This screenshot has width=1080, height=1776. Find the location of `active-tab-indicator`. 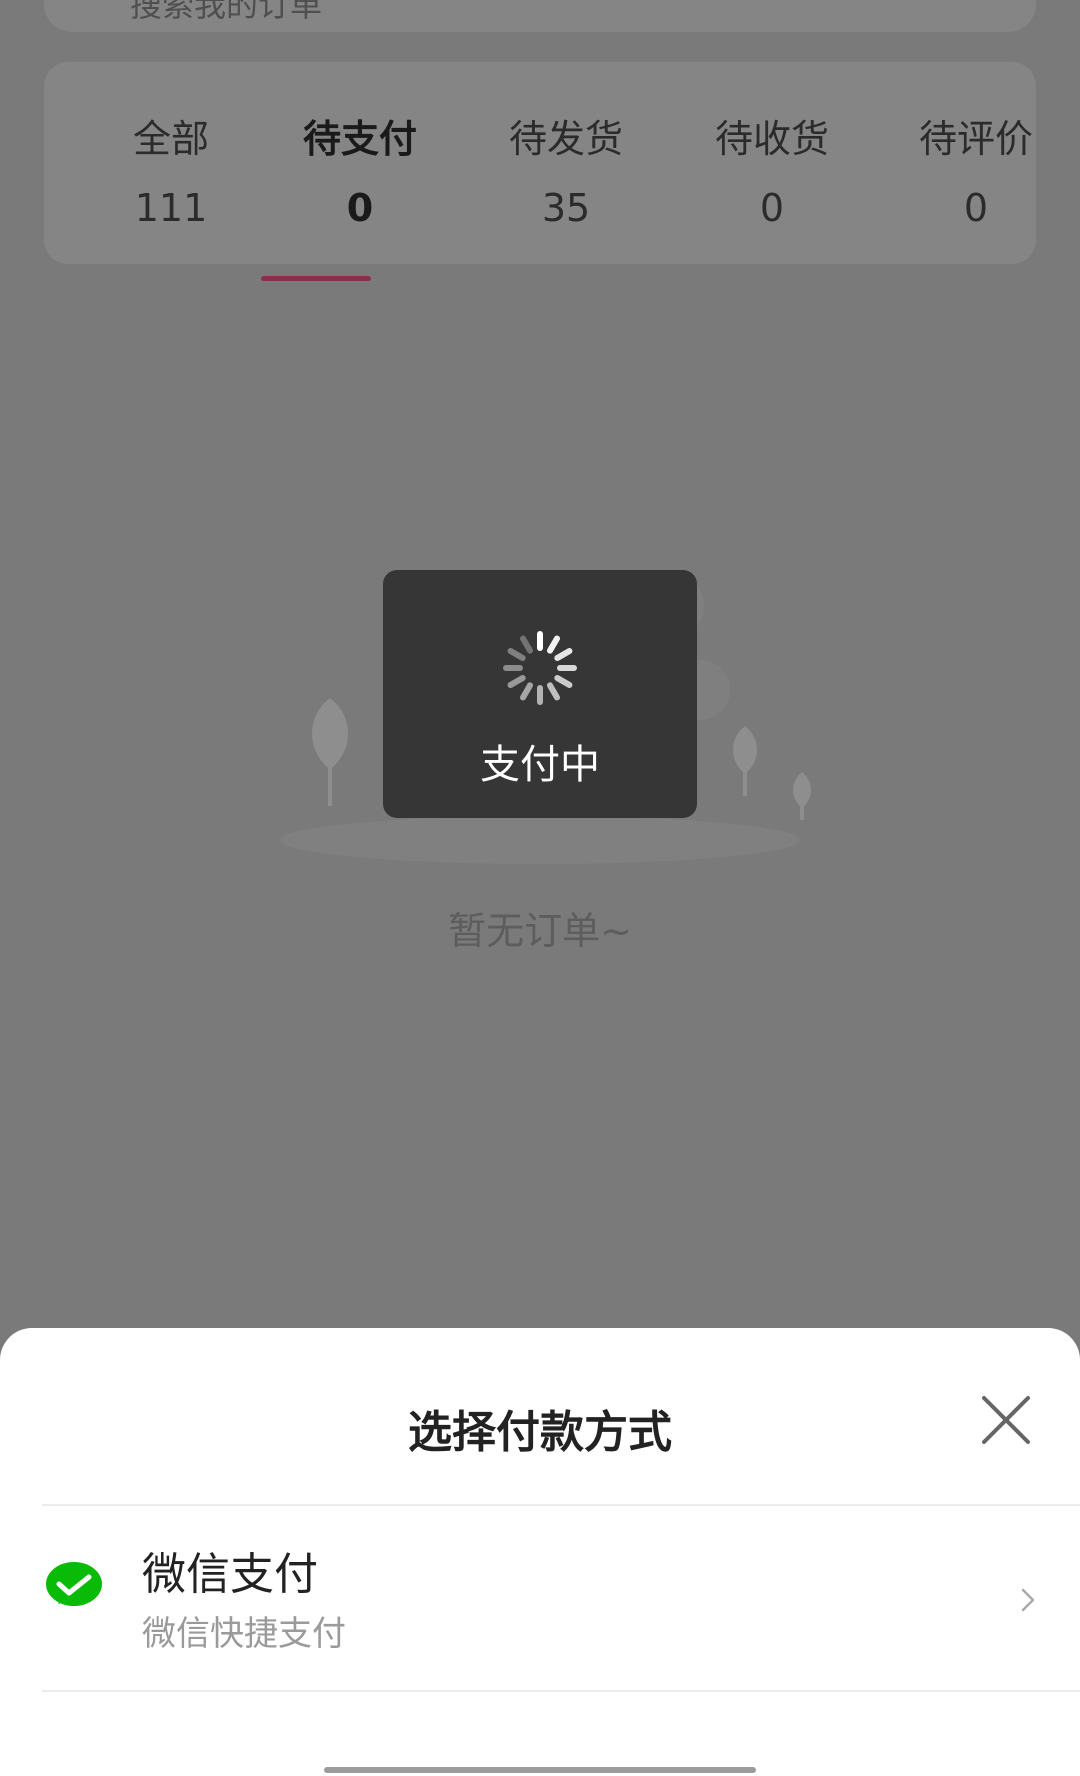

active-tab-indicator is located at coordinates (316, 278).